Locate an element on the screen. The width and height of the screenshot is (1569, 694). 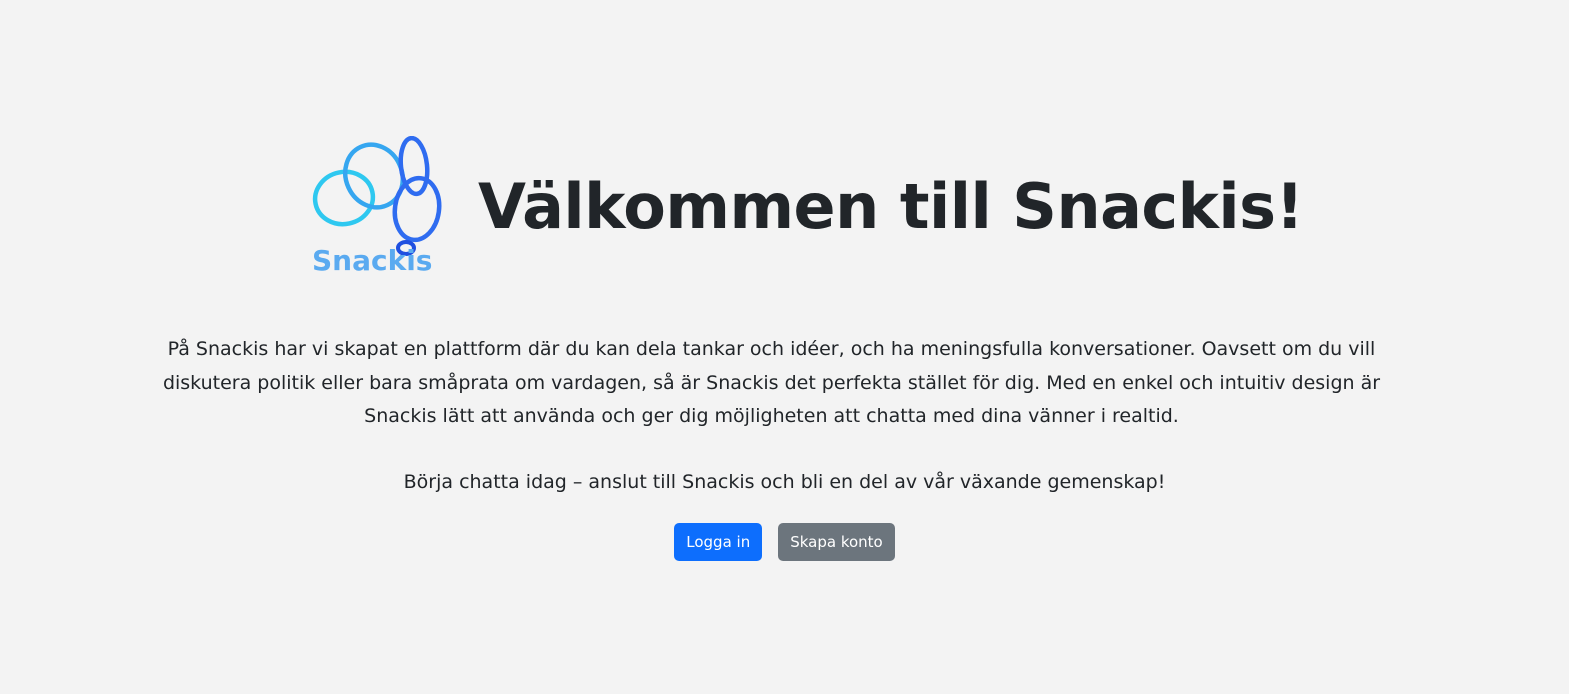
action-buttons: Logga in Skapa konto is located at coordinates (784, 542).